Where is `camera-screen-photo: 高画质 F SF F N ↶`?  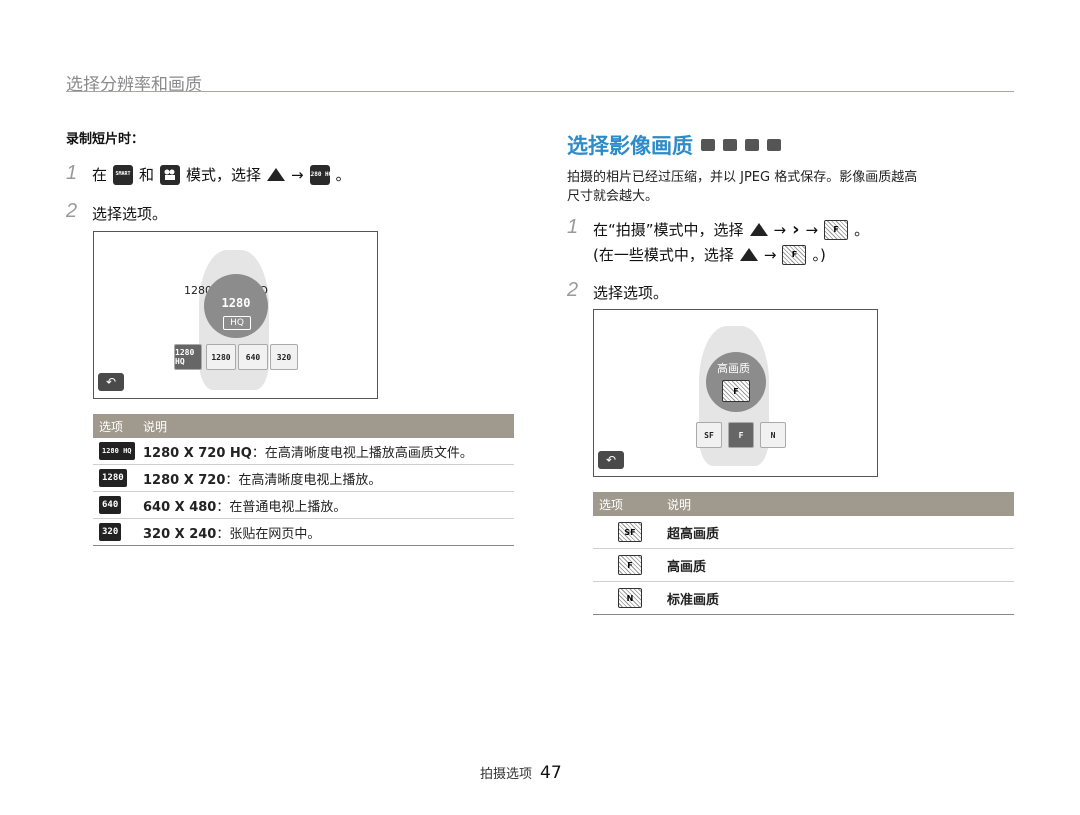
camera-screen-photo: 高画质 F SF F N ↶ is located at coordinates (735, 393).